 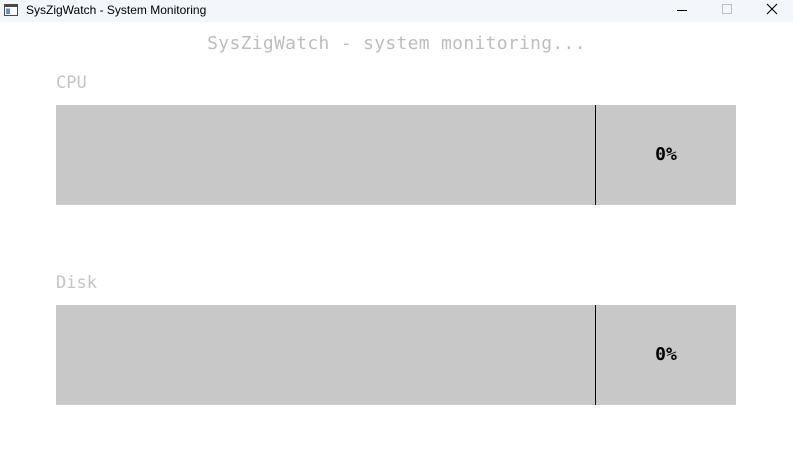 I want to click on maximize-icon, so click(x=727, y=9).